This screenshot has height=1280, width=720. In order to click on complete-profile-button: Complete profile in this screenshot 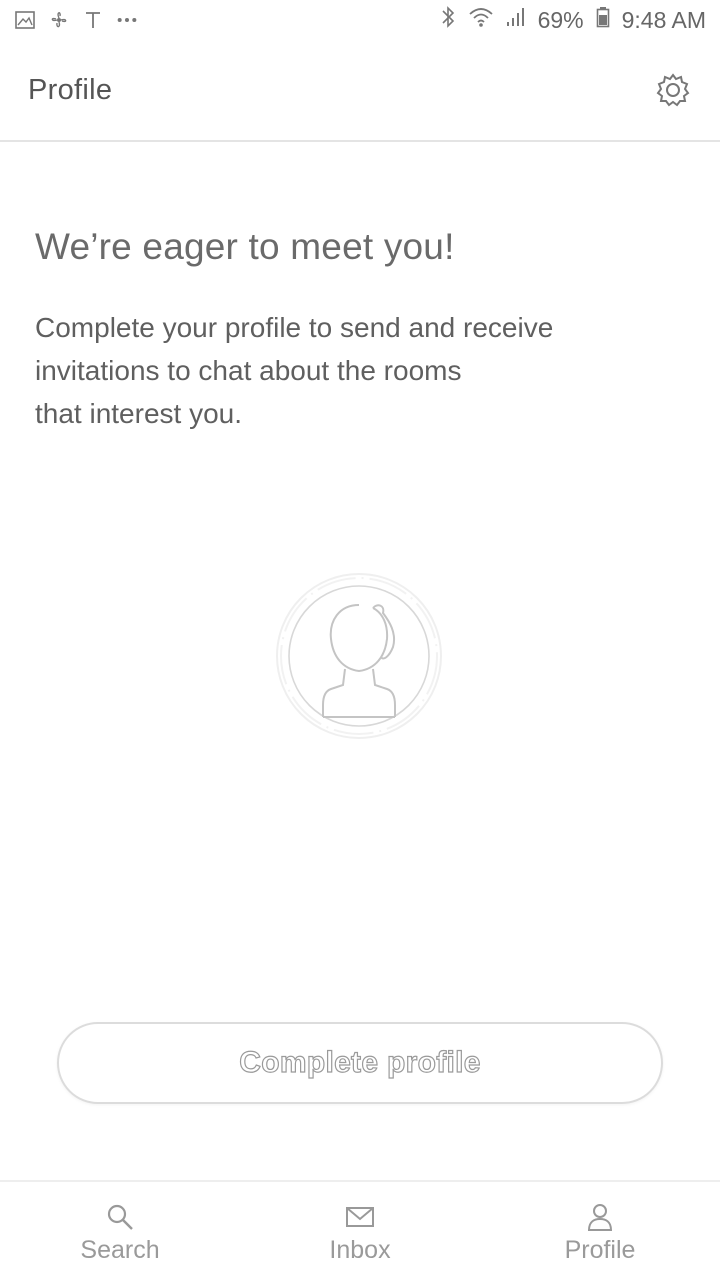, I will do `click(360, 1063)`.